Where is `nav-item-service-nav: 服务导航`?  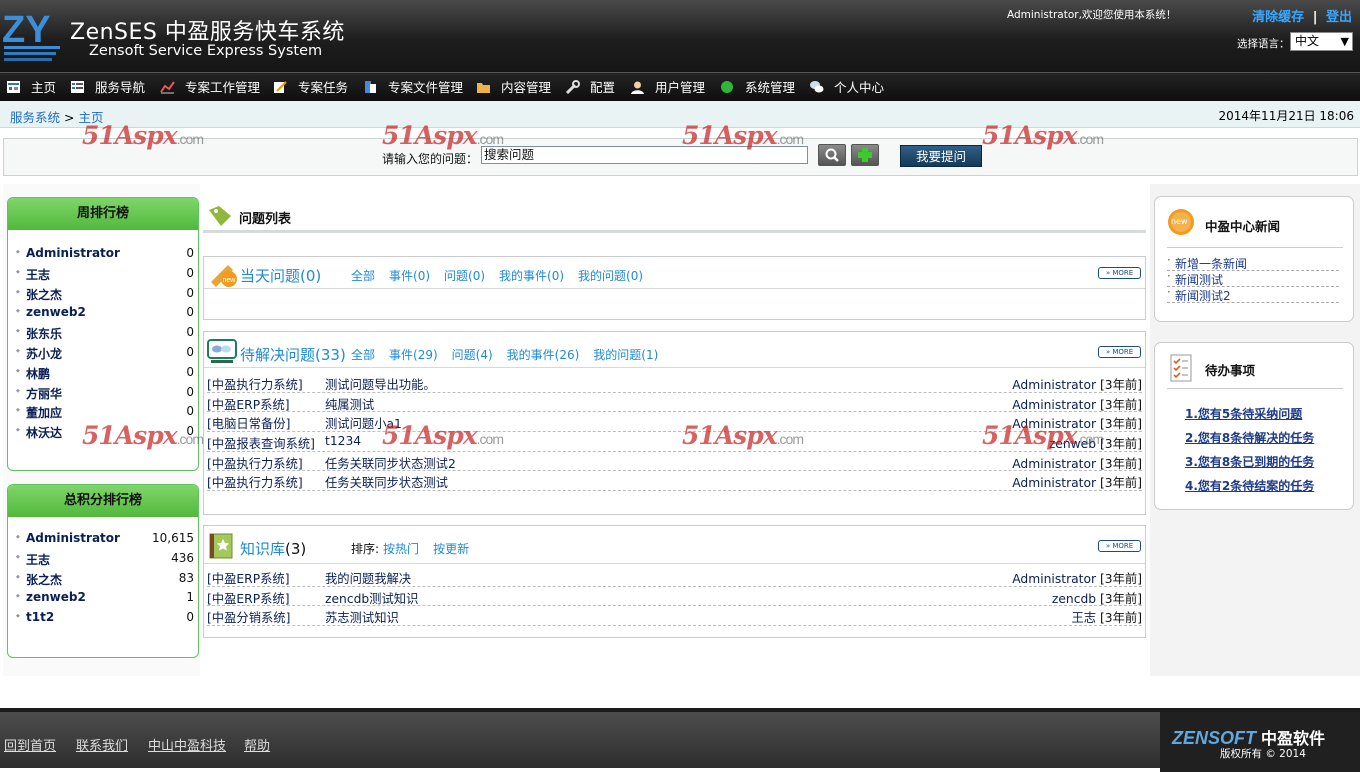
nav-item-service-nav: 服务导航 is located at coordinates (107, 88).